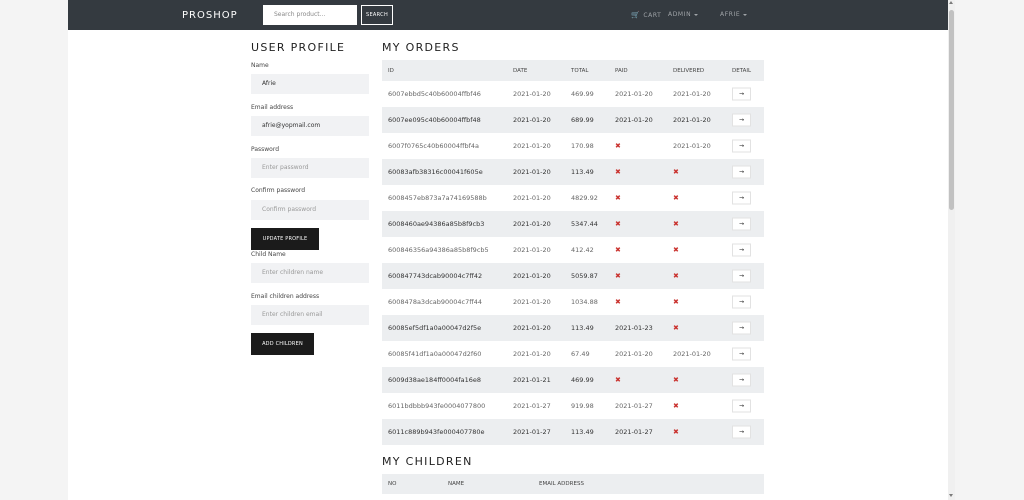  Describe the element at coordinates (377, 15) in the screenshot. I see `search-button: SEARCH` at that location.